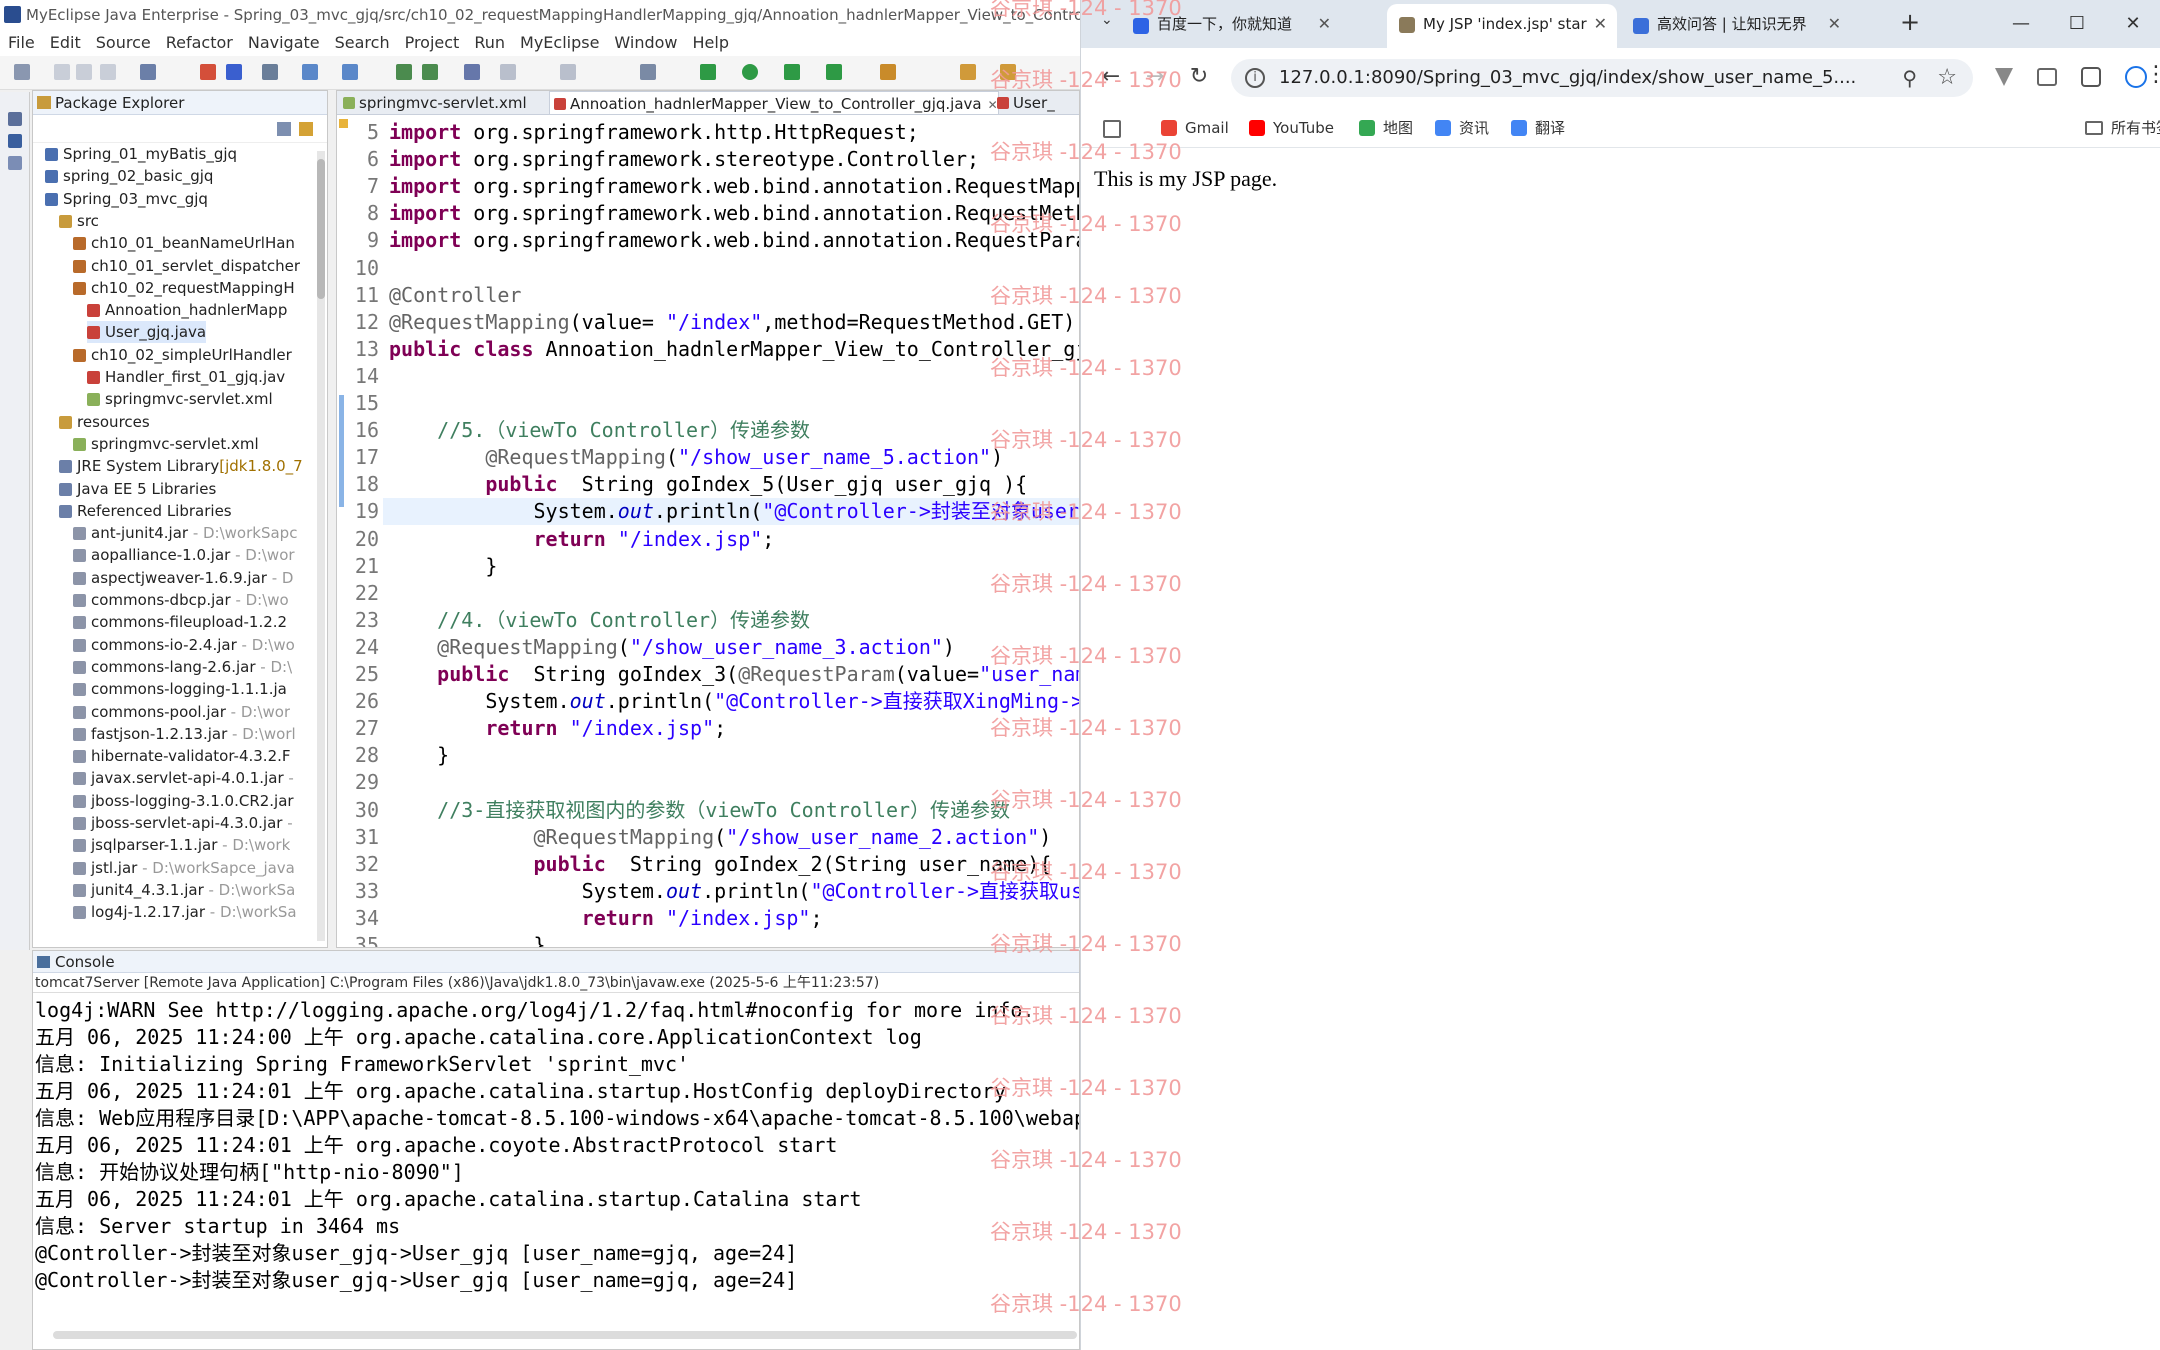 The image size is (2160, 1350). I want to click on menu-refactor: Refactor, so click(199, 43).